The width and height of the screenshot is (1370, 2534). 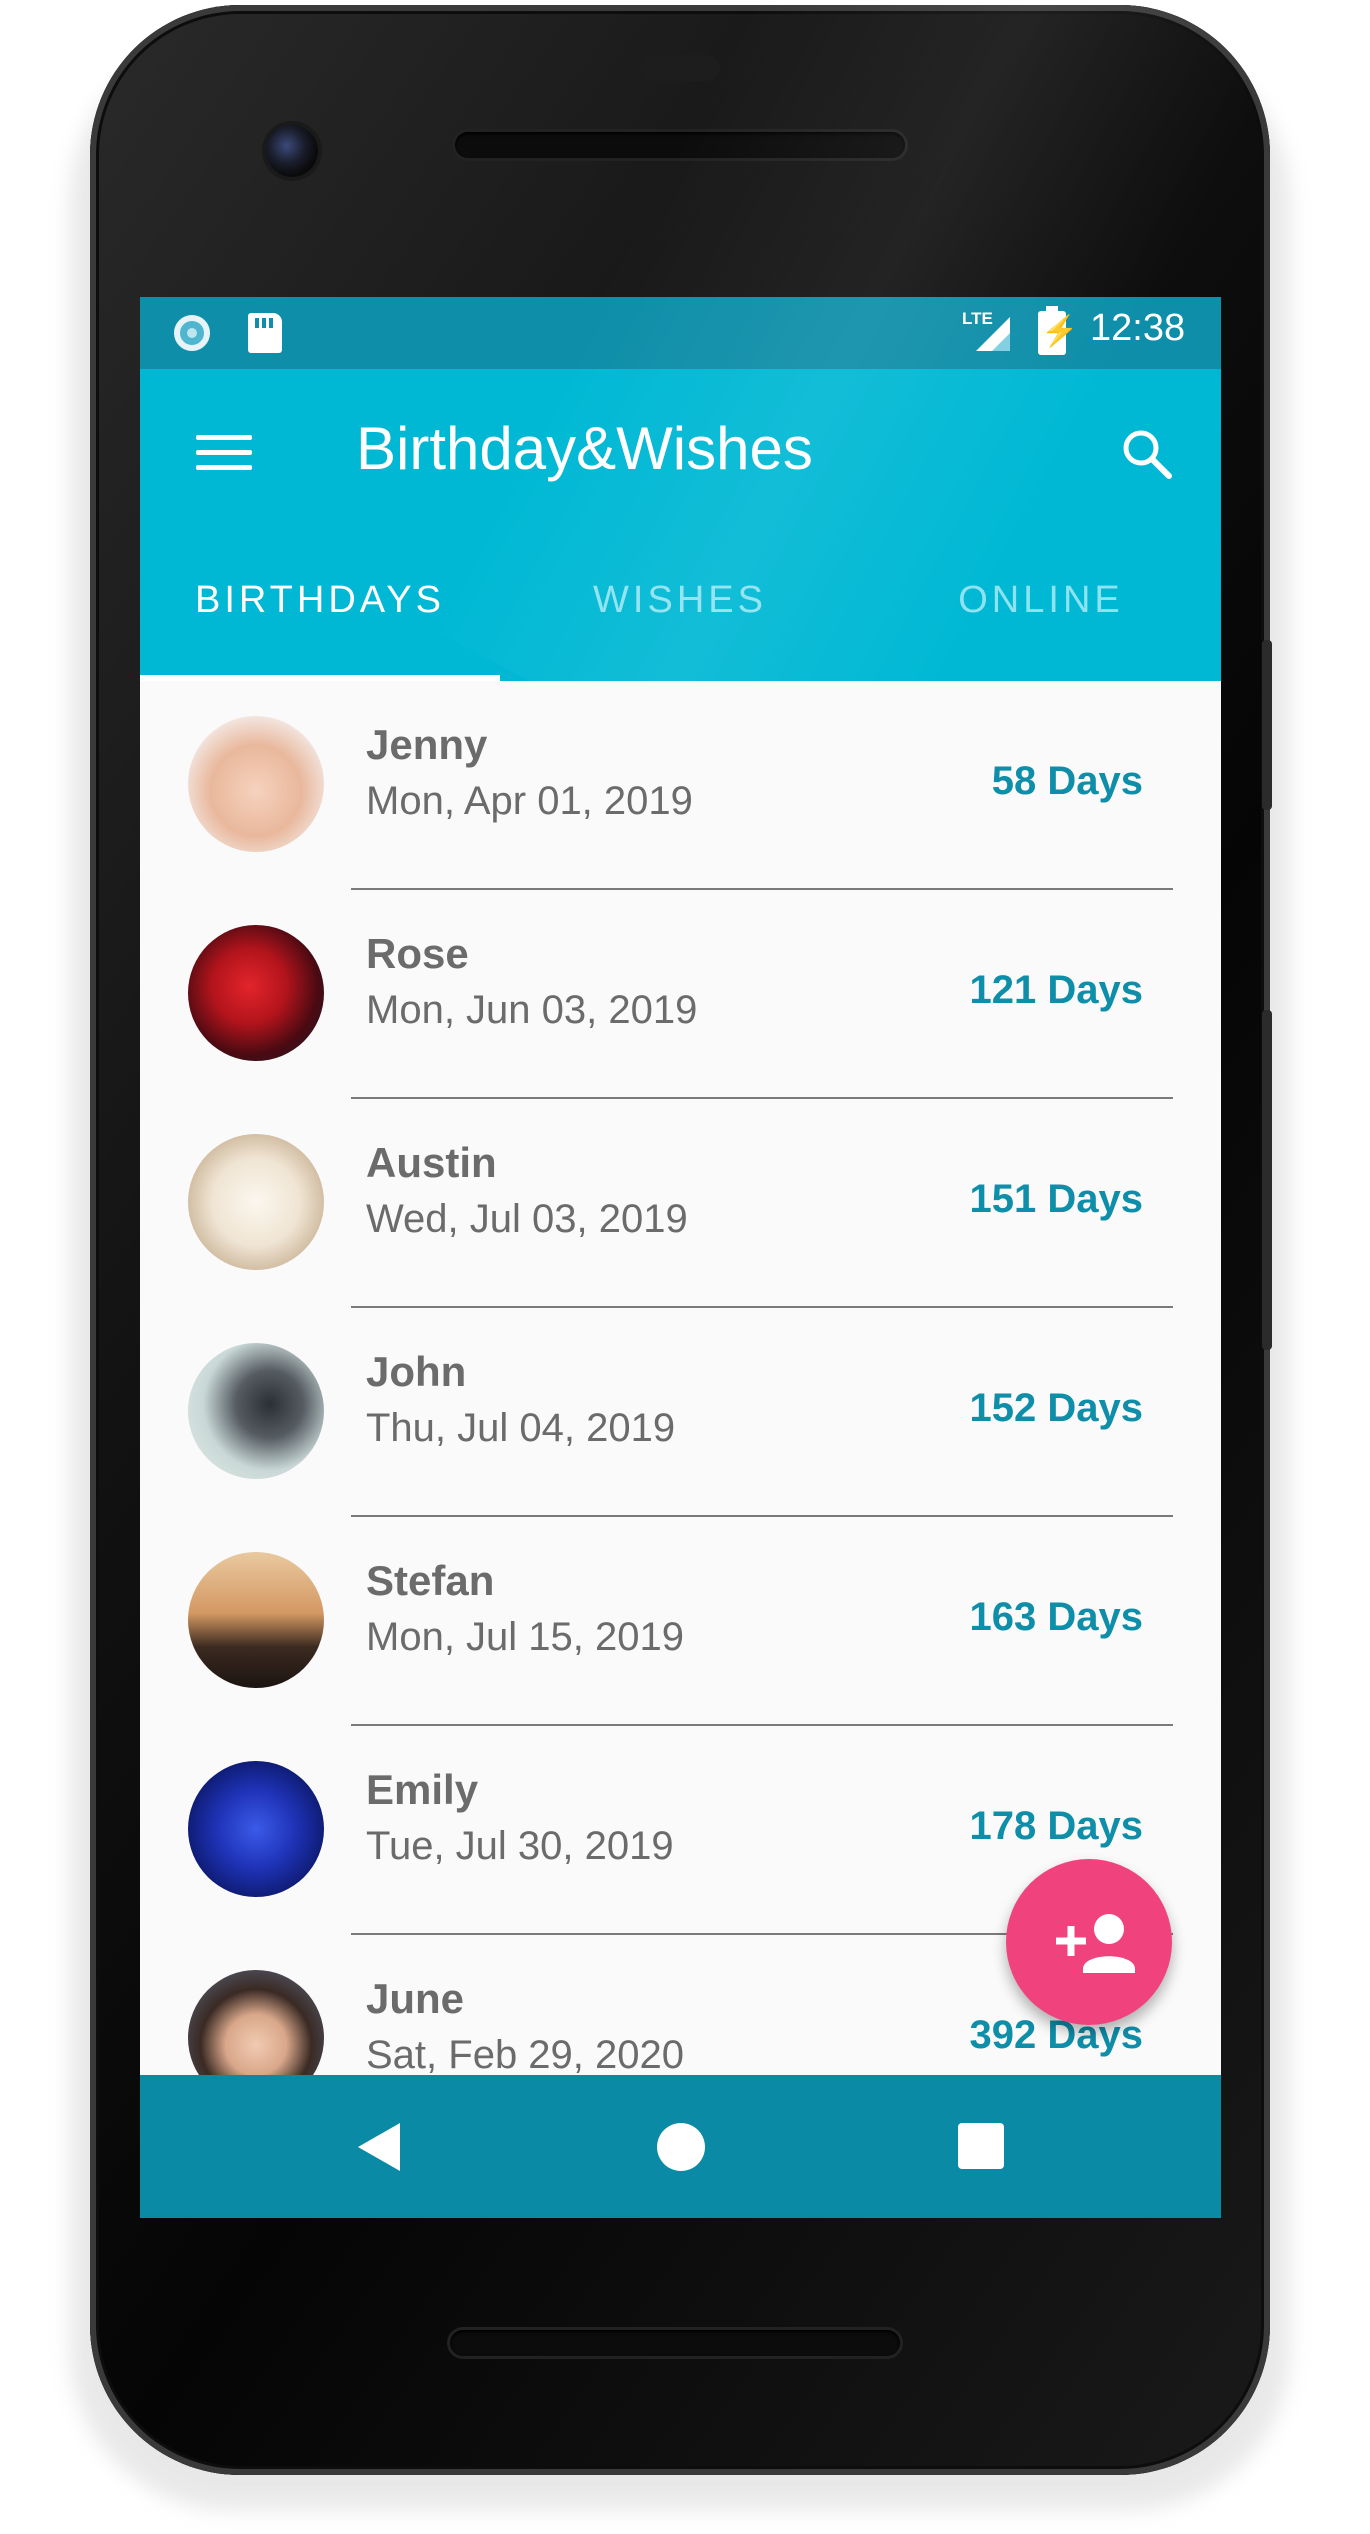 I want to click on system-nav-bar, so click(x=680, y=2146).